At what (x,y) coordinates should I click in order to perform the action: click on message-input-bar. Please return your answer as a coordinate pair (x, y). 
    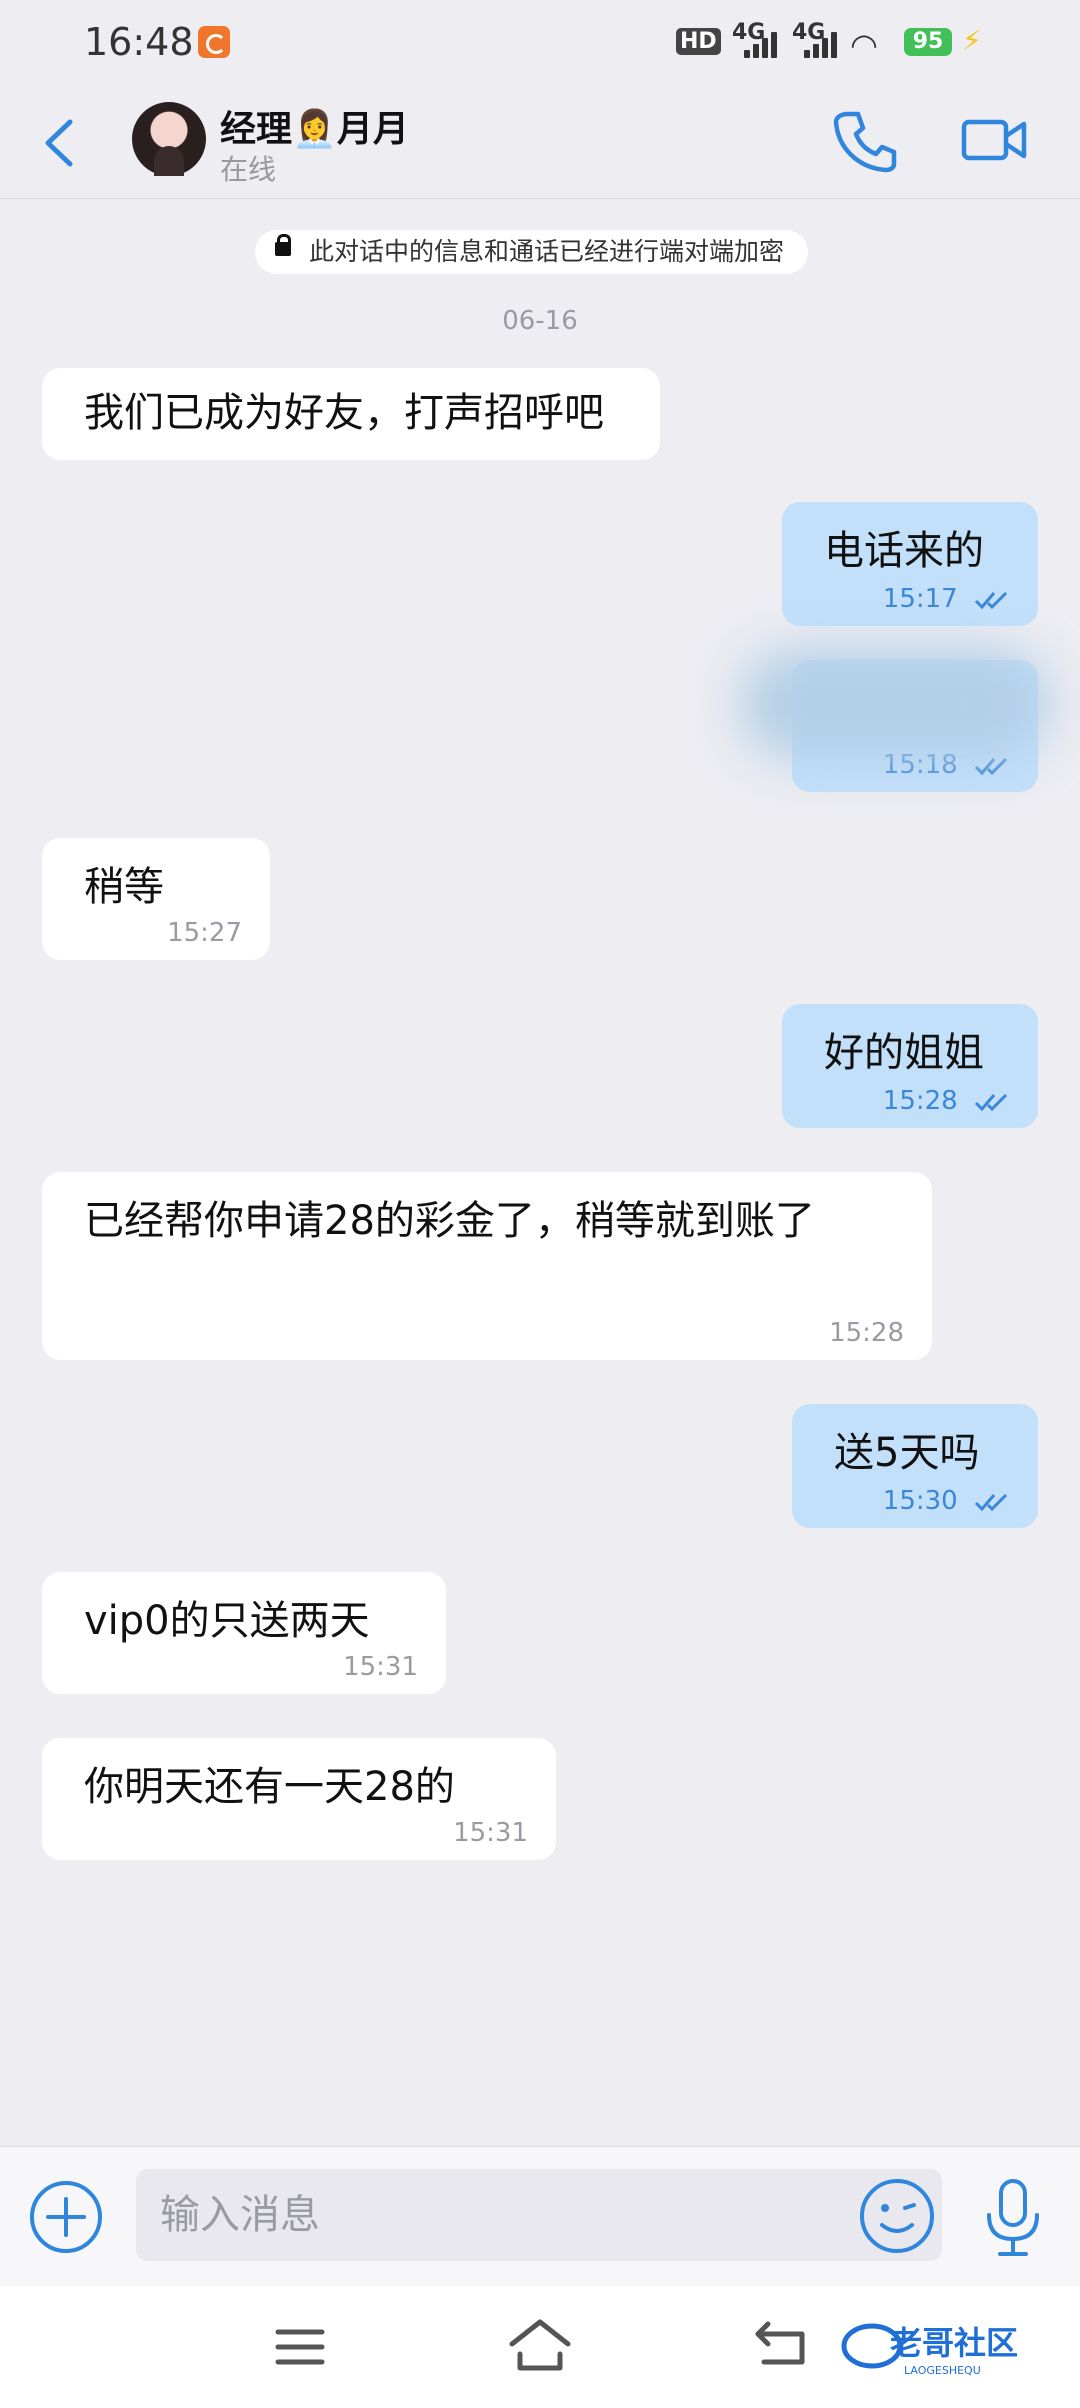
    Looking at the image, I should click on (540, 2216).